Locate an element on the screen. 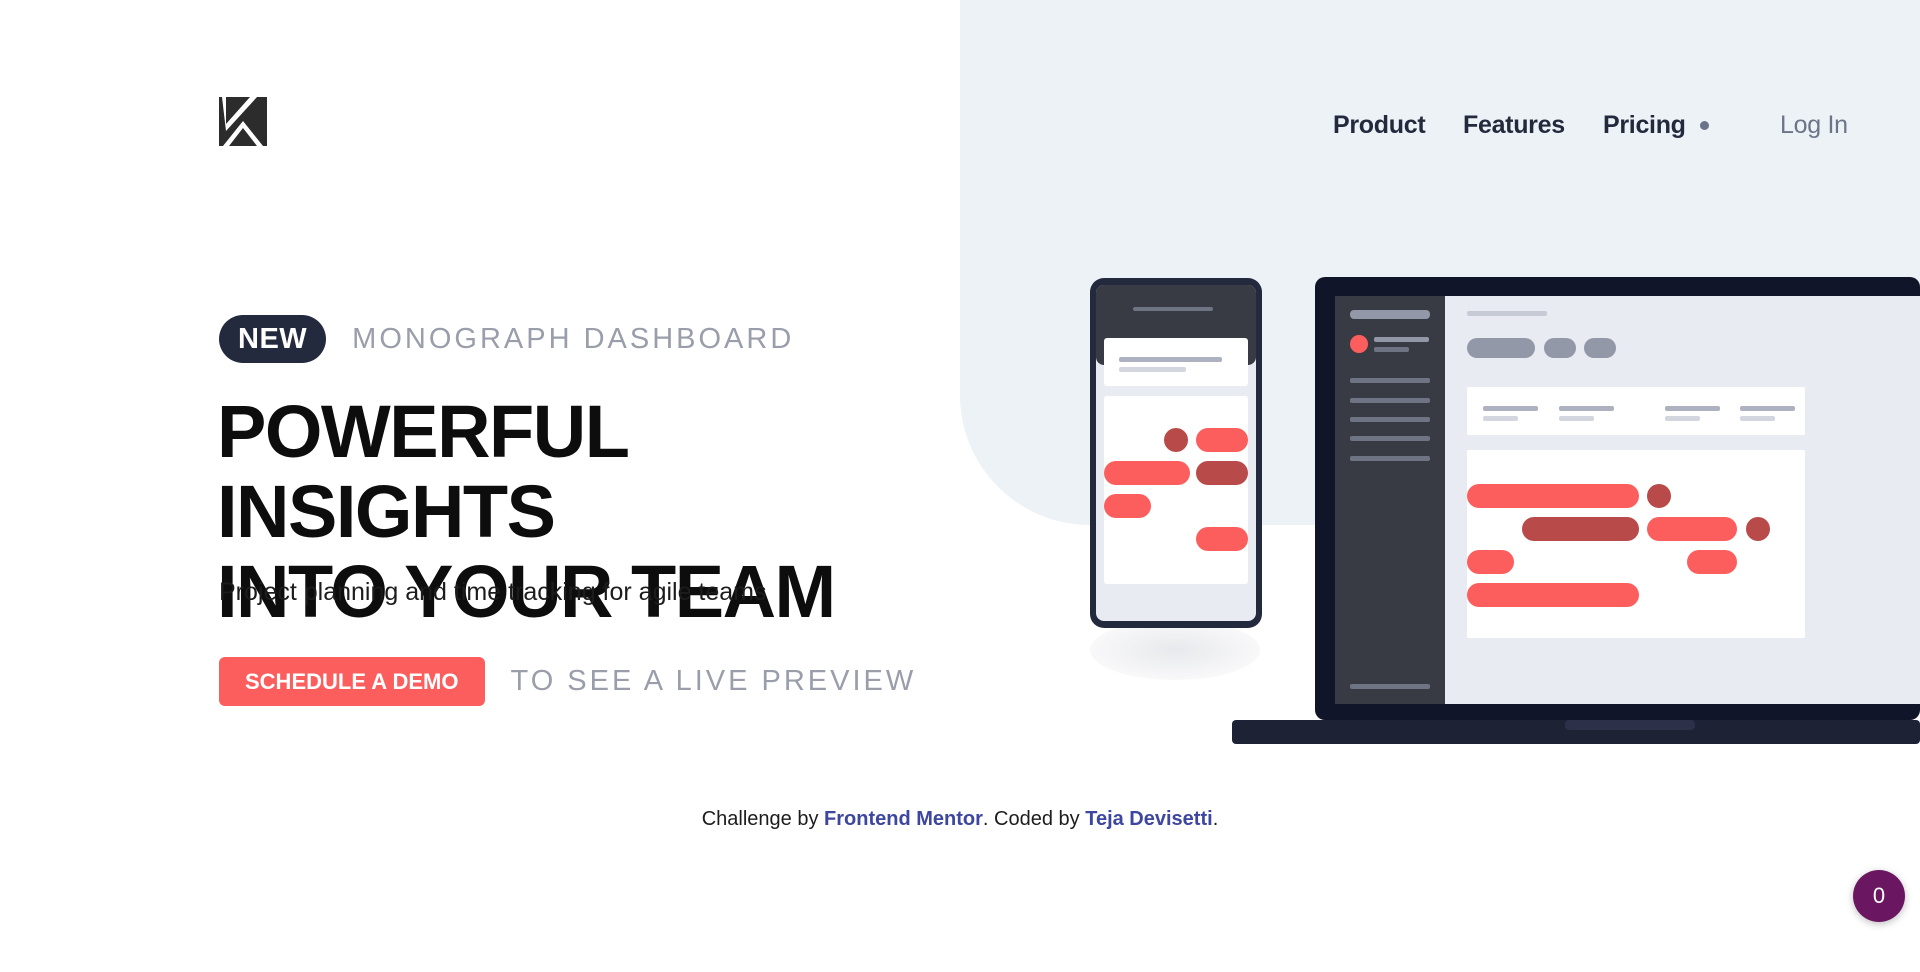 This screenshot has height=972, width=1920. schedule-demo-button: SCHEDULE A DEMO is located at coordinates (352, 681).